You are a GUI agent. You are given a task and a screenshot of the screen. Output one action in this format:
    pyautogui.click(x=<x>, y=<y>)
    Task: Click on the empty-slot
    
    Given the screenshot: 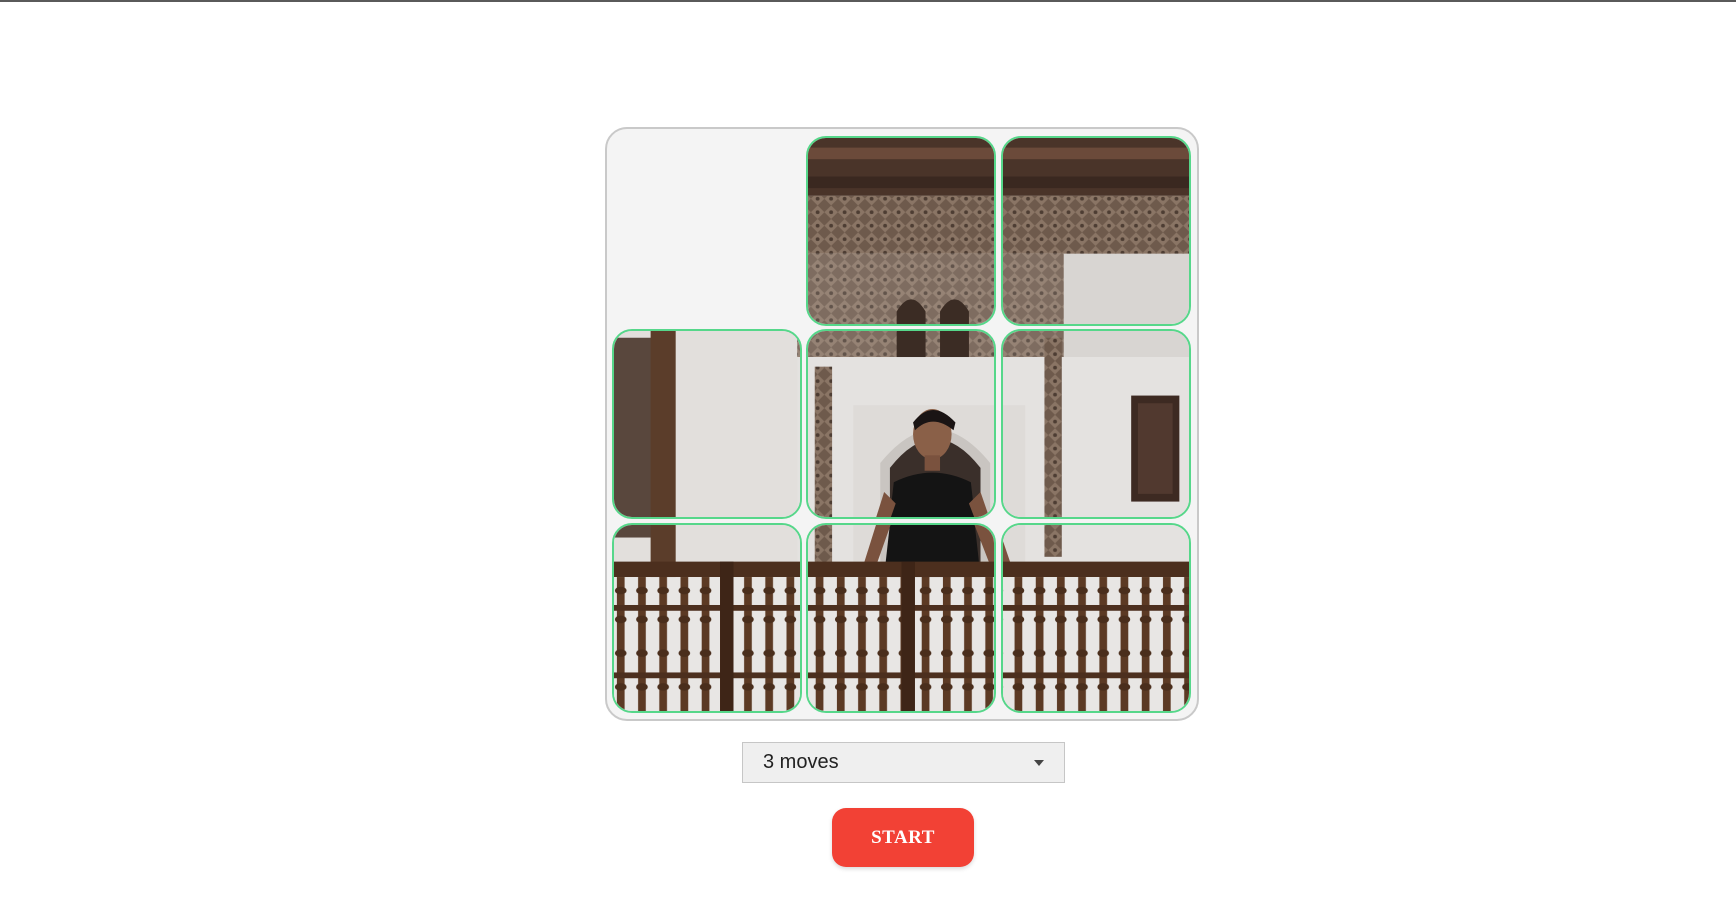 What is the action you would take?
    pyautogui.click(x=709, y=231)
    